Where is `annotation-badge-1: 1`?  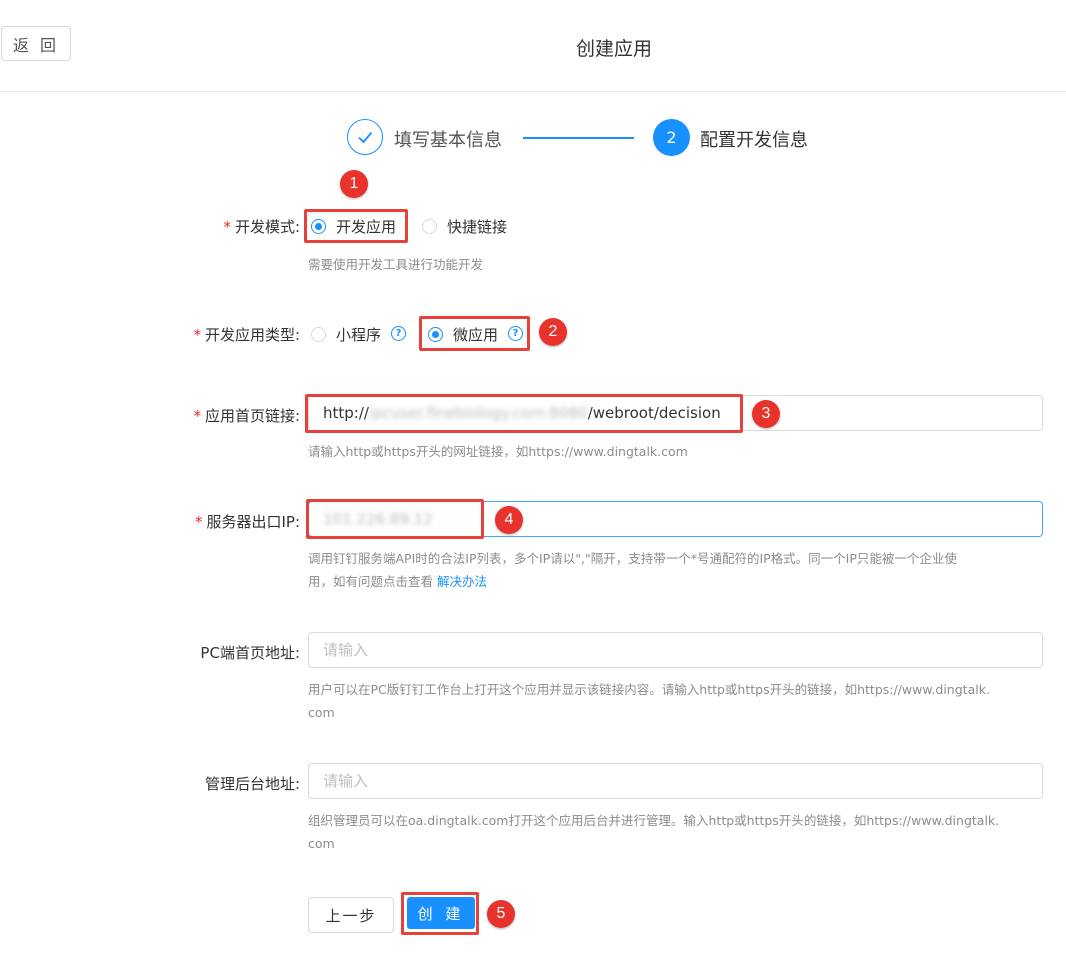 annotation-badge-1: 1 is located at coordinates (354, 184).